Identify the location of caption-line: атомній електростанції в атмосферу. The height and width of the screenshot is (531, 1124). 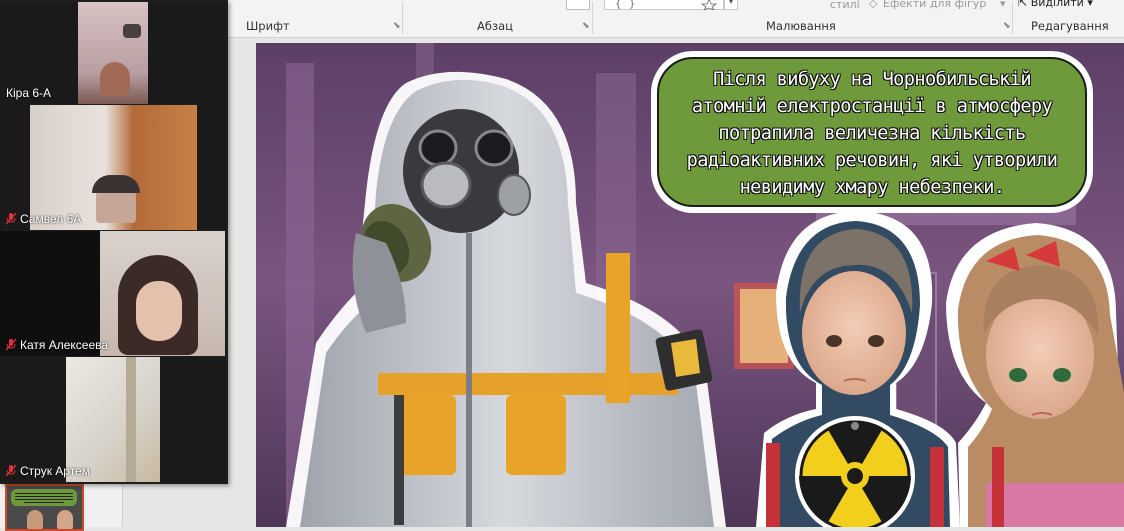
(872, 106).